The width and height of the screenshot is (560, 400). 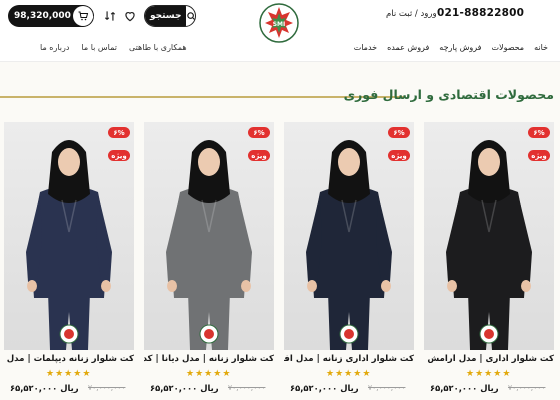 What do you see at coordinates (460, 47) in the screenshot?
I see `nav-item: فروش پارچه` at bounding box center [460, 47].